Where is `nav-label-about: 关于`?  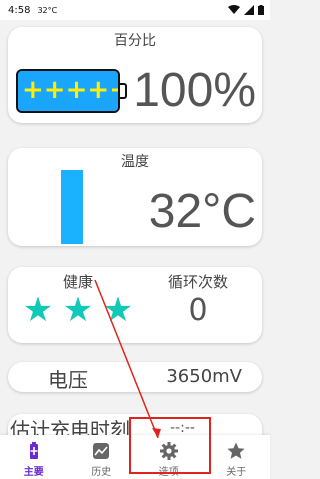 nav-label-about: 关于 is located at coordinates (236, 472).